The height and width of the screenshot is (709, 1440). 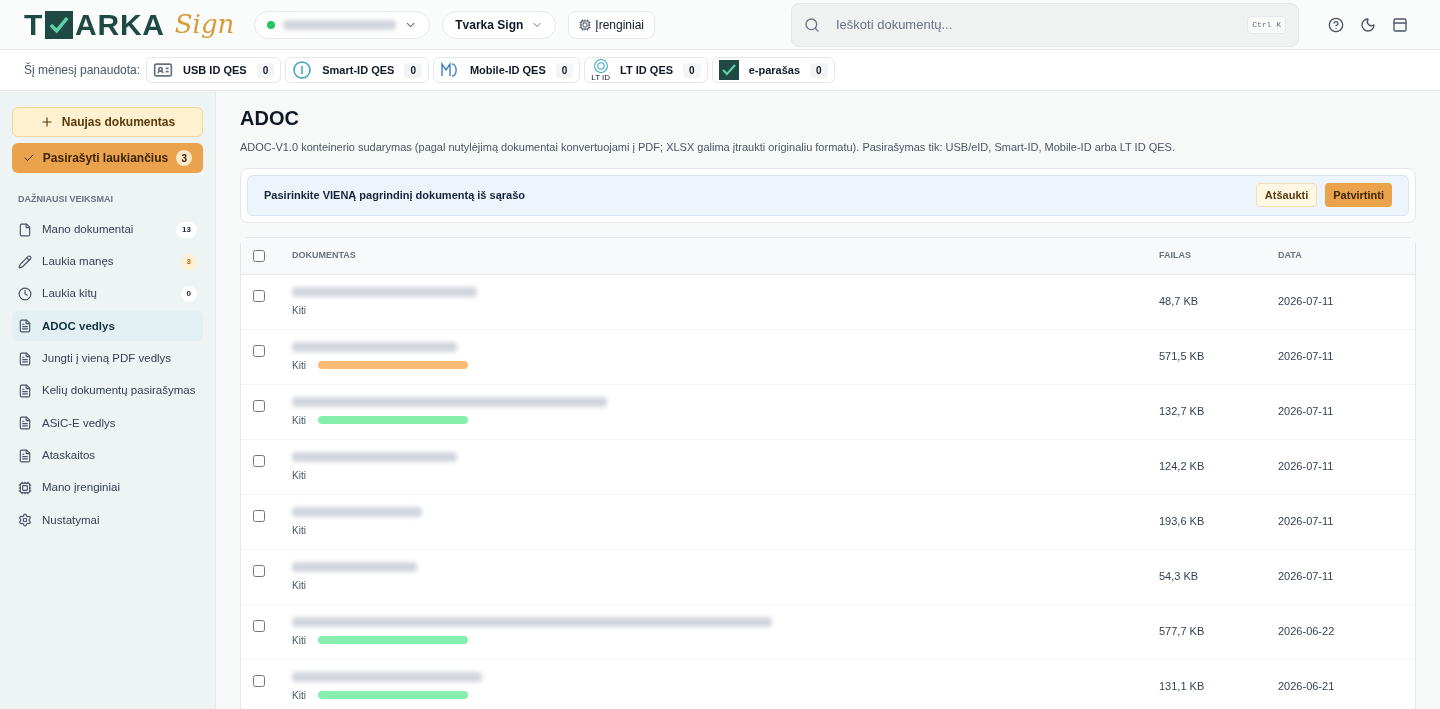 I want to click on nav-item: Nustatymai, so click(x=107, y=520).